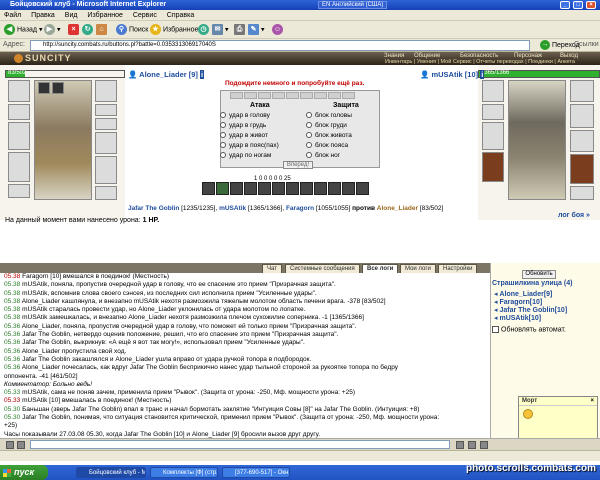  Describe the element at coordinates (203, 30) in the screenshot. I see `history-button: ◷` at that location.